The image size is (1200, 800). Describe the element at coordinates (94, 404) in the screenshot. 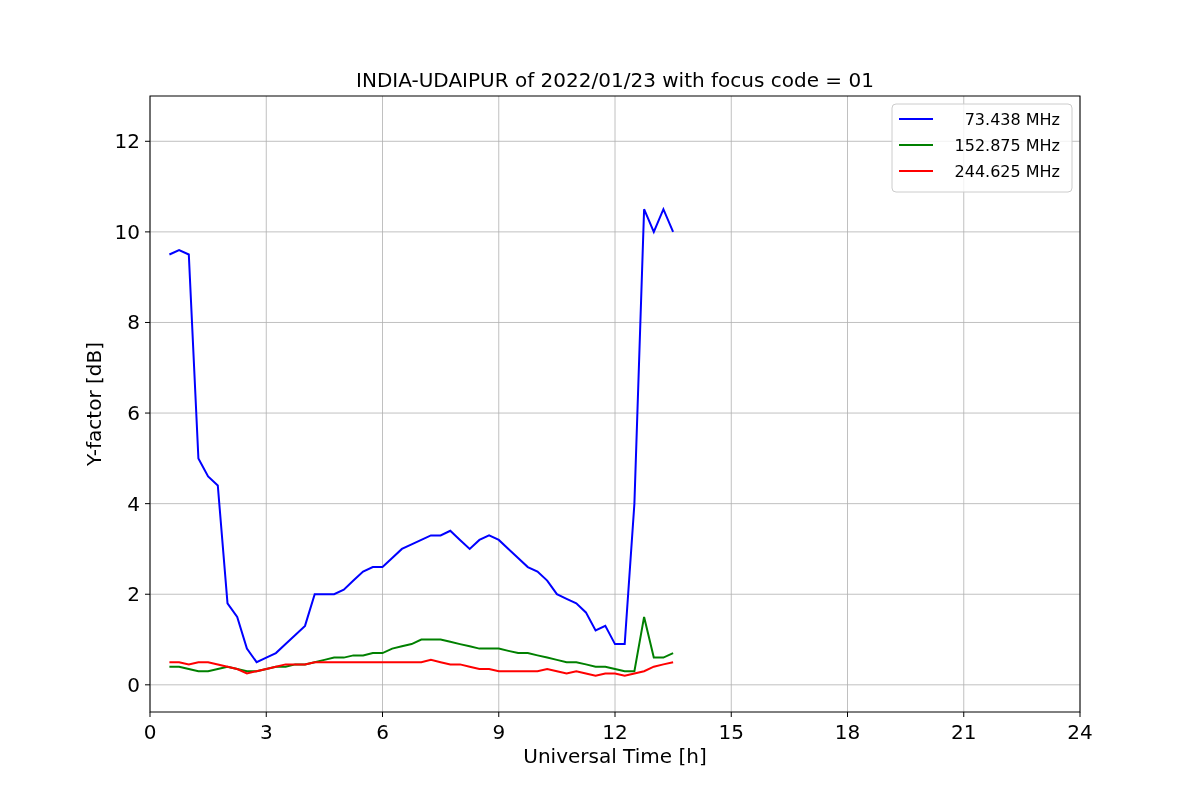

I see `y-axis-label: Y-factor [dB]` at that location.